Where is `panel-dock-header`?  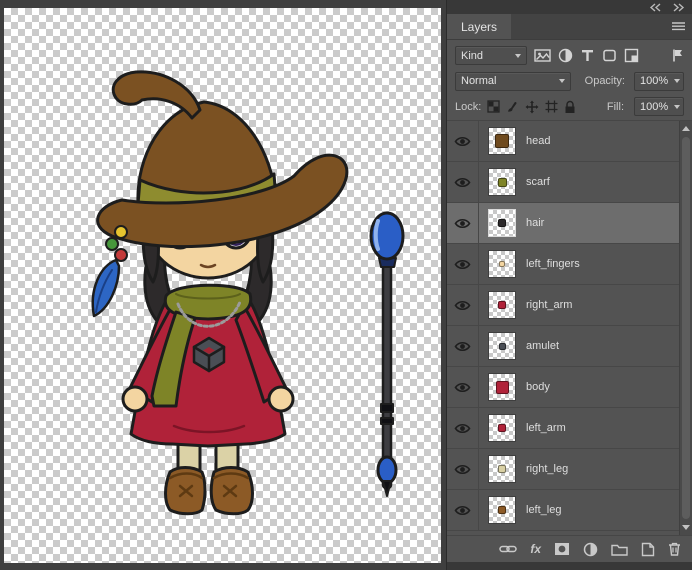 panel-dock-header is located at coordinates (569, 7).